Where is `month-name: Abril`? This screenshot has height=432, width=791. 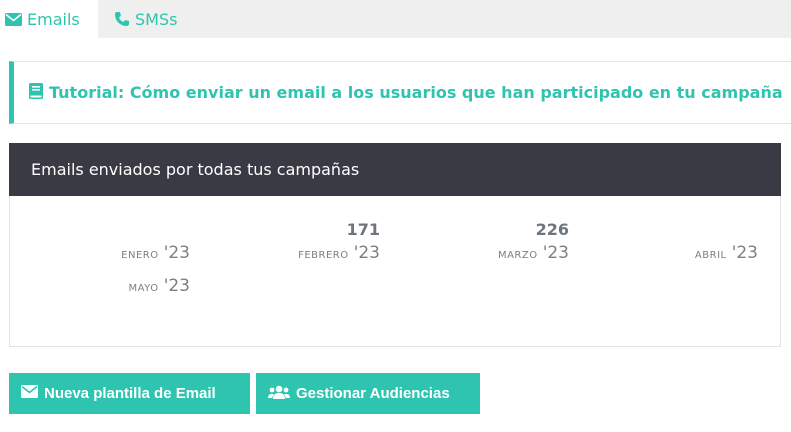 month-name: Abril is located at coordinates (710, 255).